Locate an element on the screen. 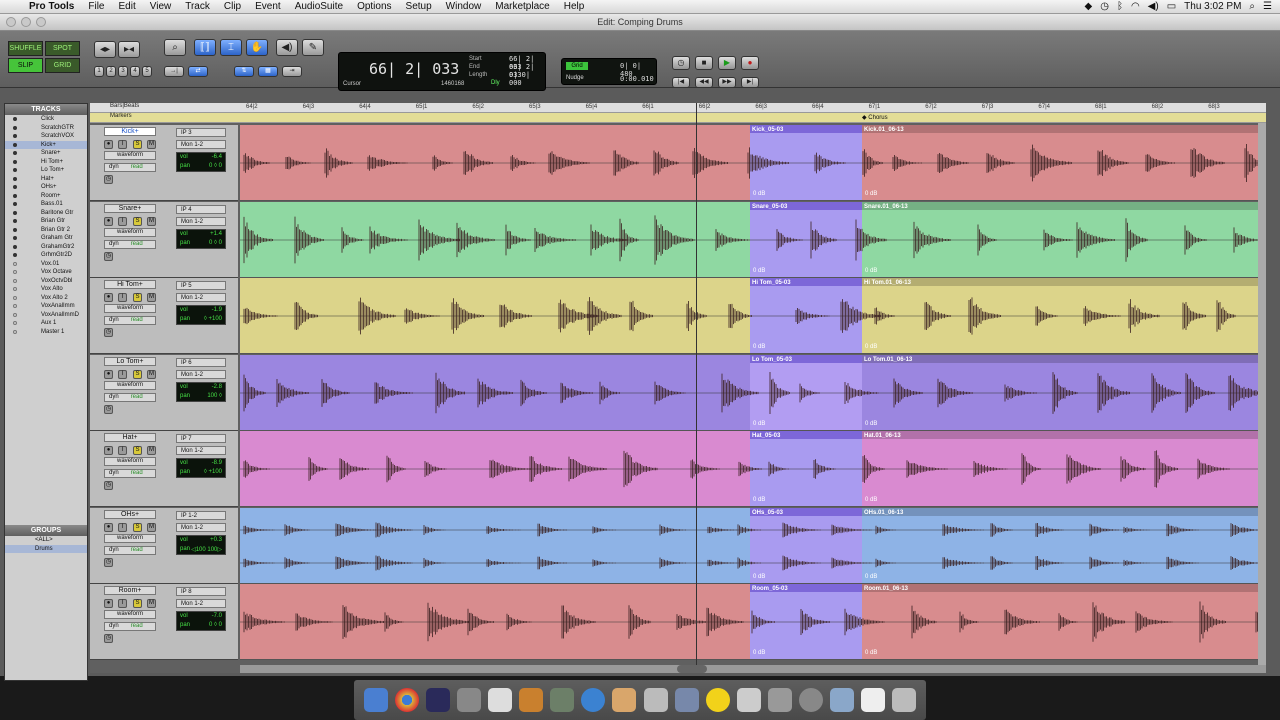  tracks-list-item: VoxAnalImmD is located at coordinates (46, 315).